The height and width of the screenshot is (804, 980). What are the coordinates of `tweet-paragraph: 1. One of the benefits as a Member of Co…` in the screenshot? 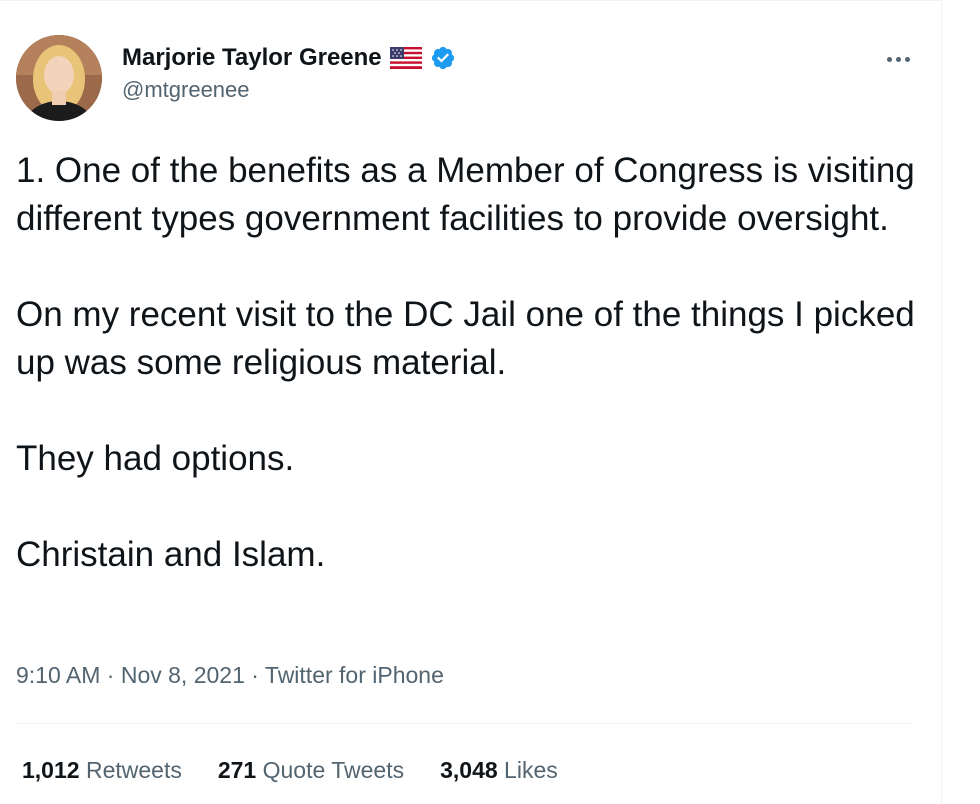 It's located at (465, 194).